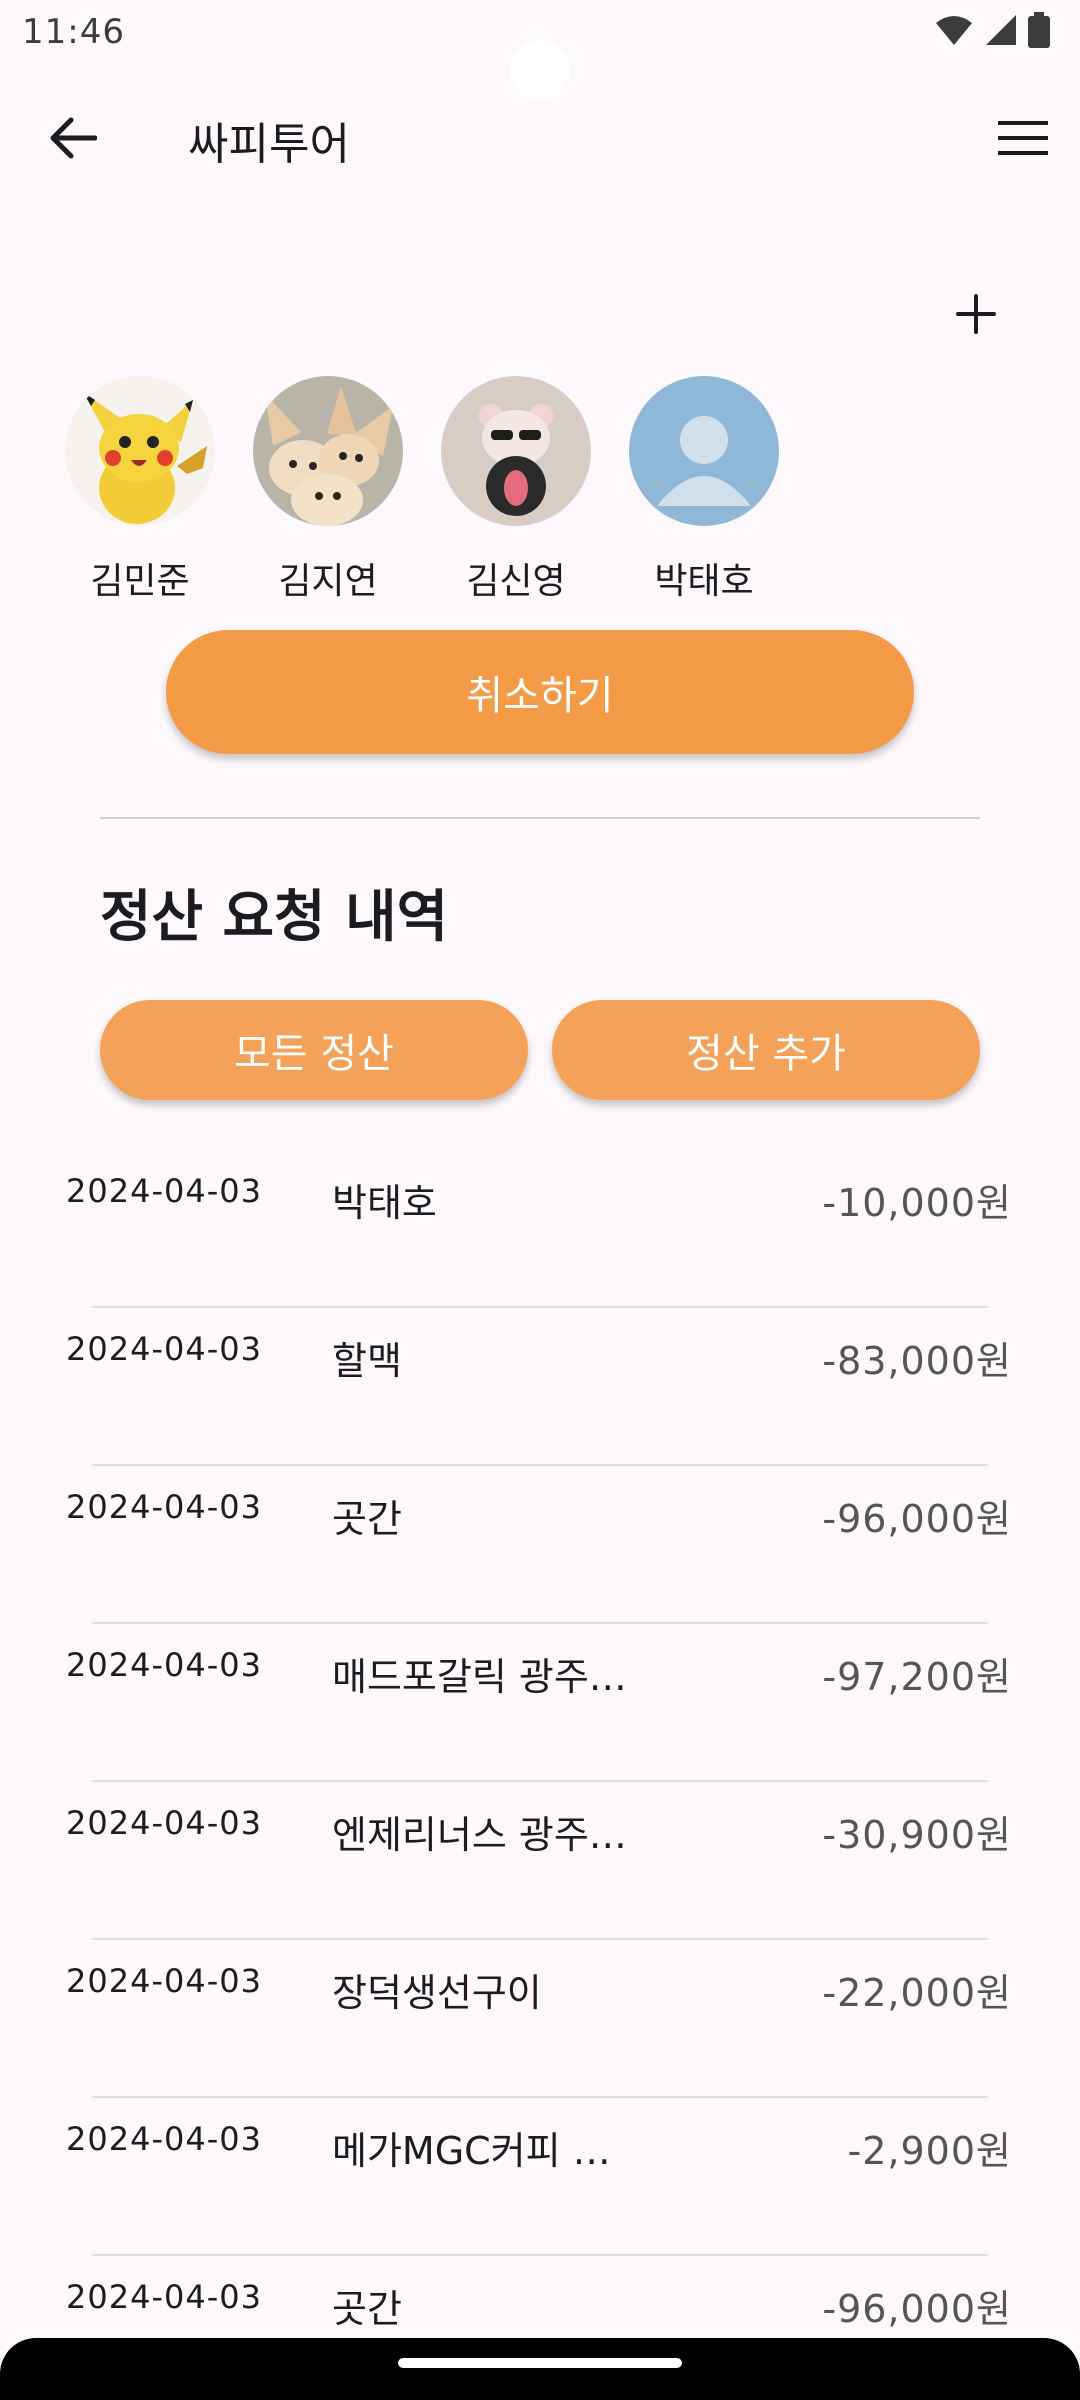 This screenshot has width=1080, height=2400. Describe the element at coordinates (929, 2151) in the screenshot. I see `item-amount: -2,900원` at that location.